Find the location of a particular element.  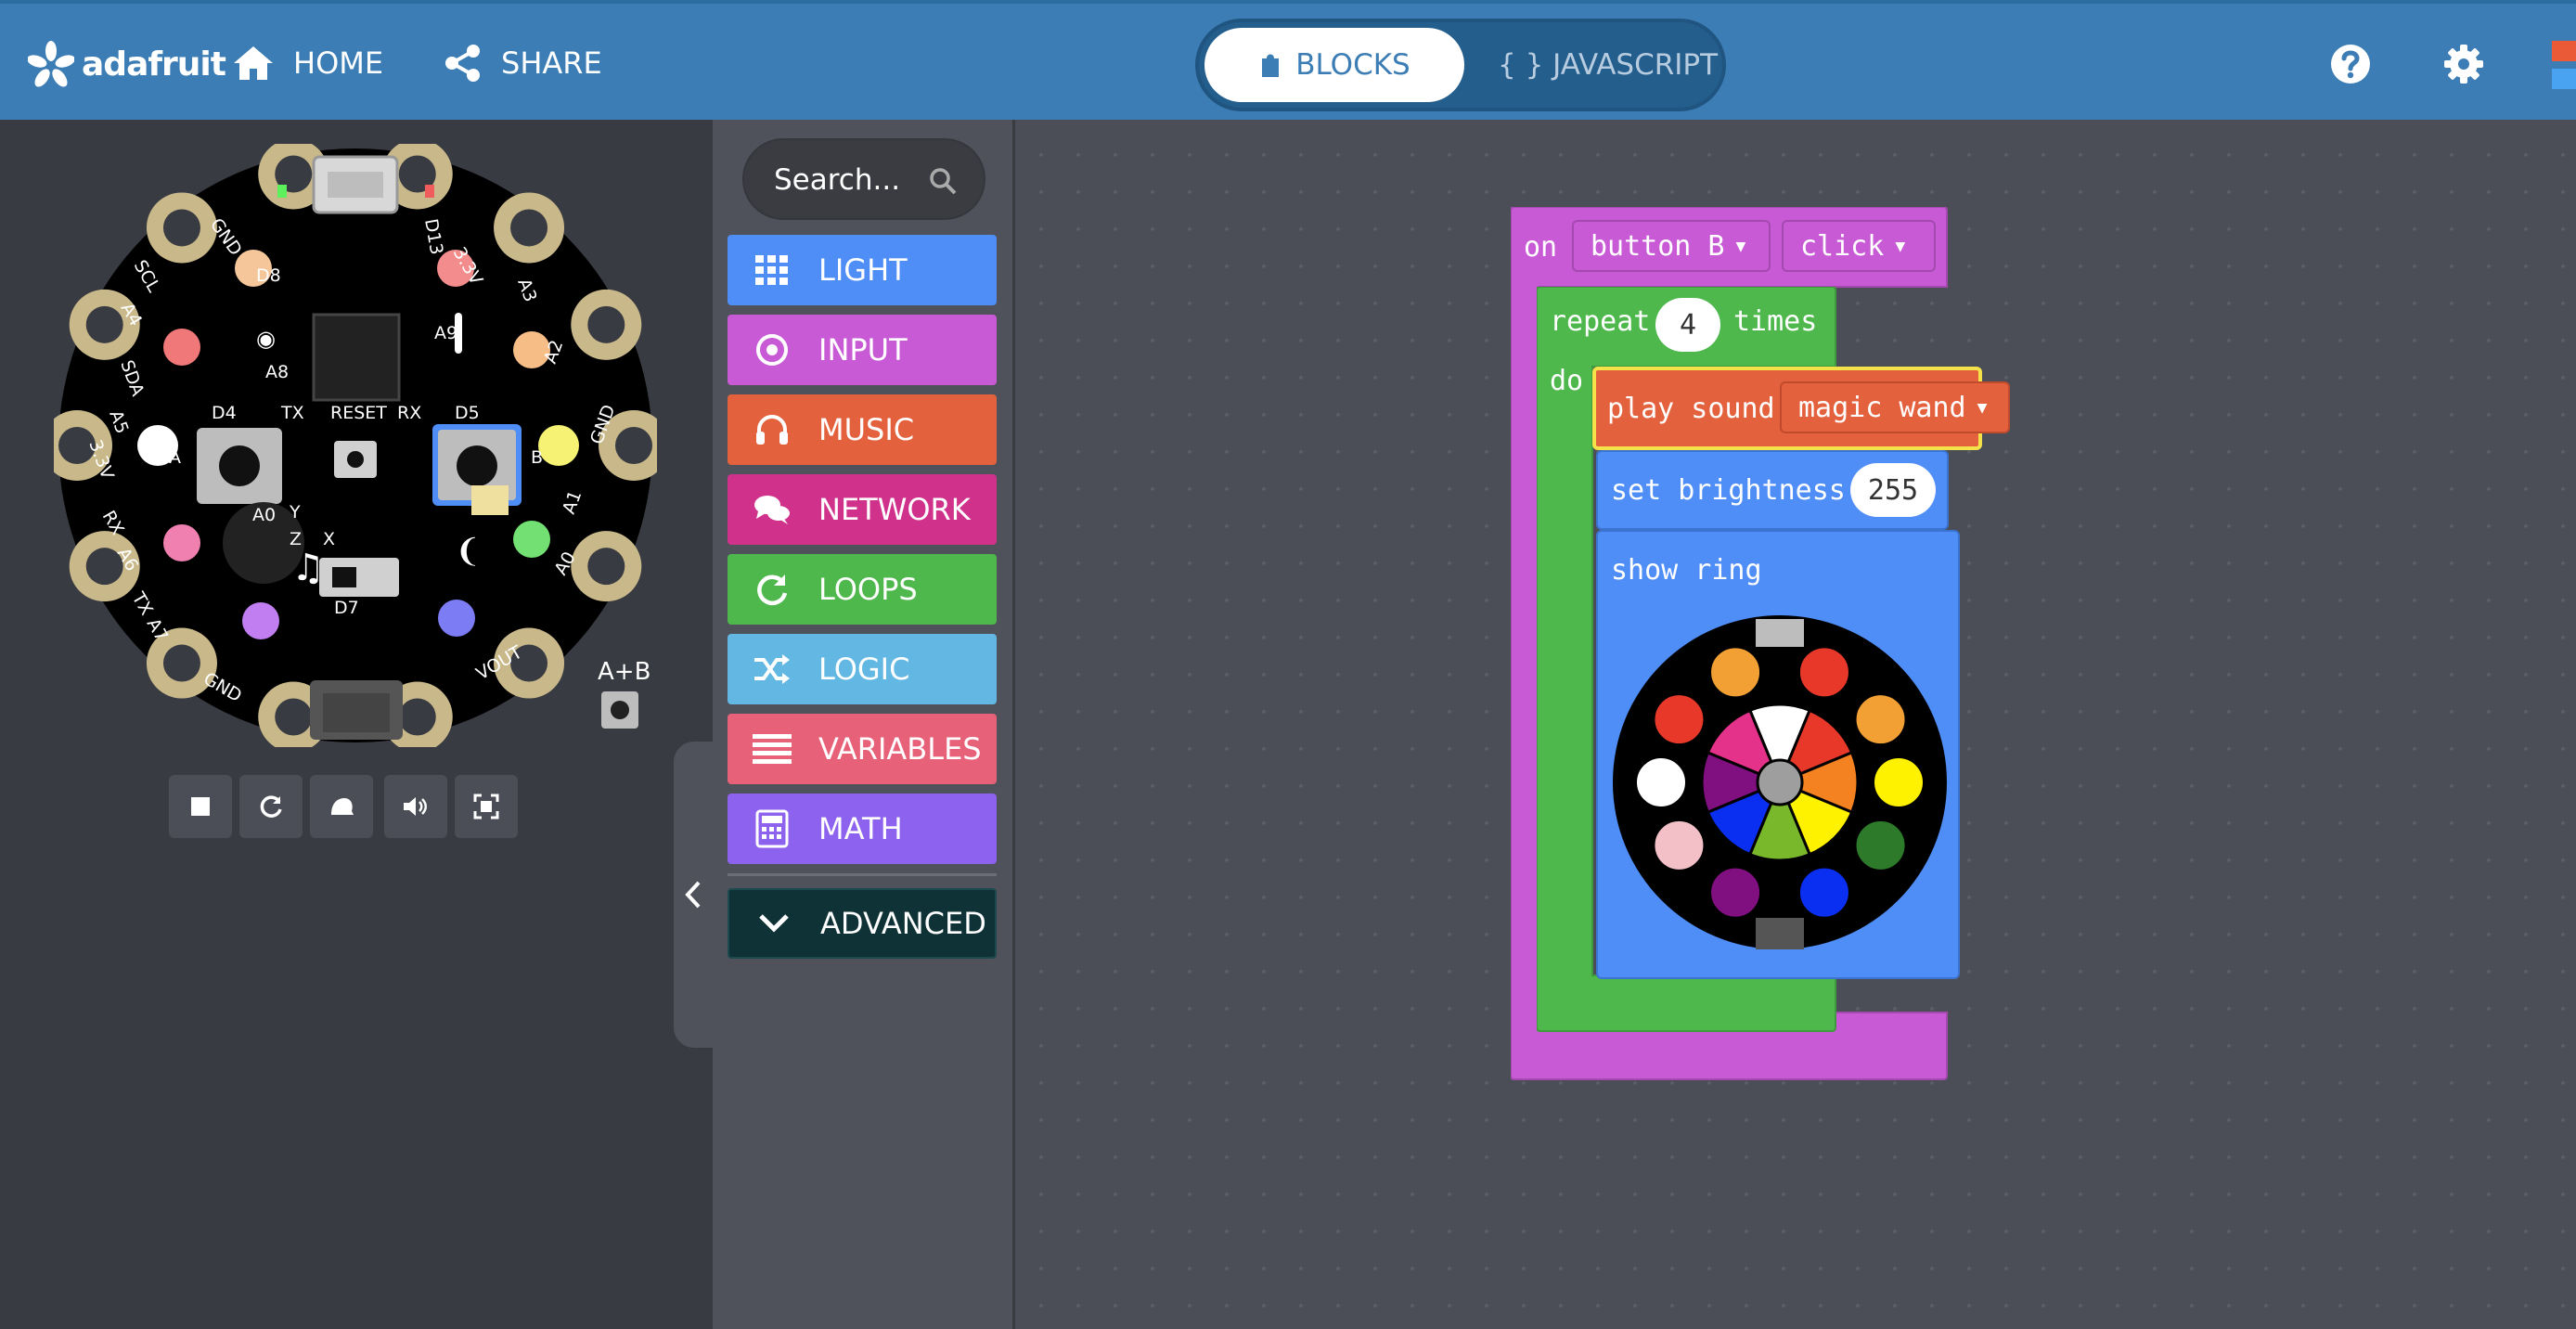

ring-usb-icon is located at coordinates (1780, 633).